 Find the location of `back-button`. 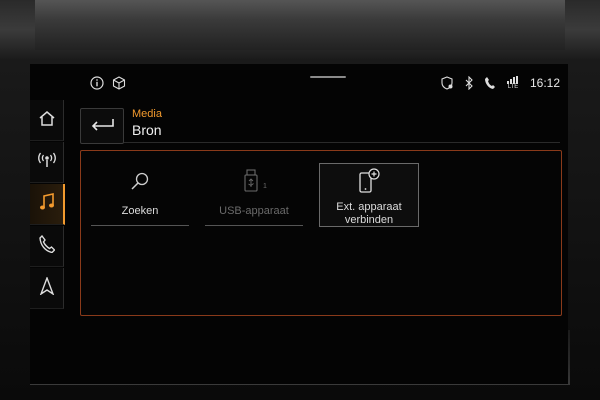

back-button is located at coordinates (102, 126).